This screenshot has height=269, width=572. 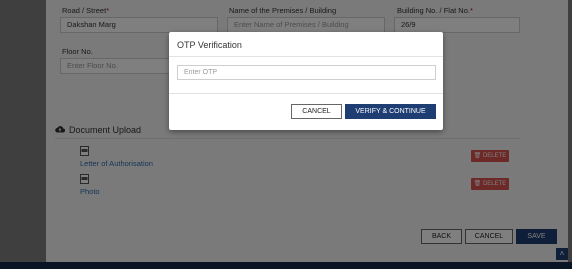 I want to click on modal-header-divider, so click(x=306, y=56).